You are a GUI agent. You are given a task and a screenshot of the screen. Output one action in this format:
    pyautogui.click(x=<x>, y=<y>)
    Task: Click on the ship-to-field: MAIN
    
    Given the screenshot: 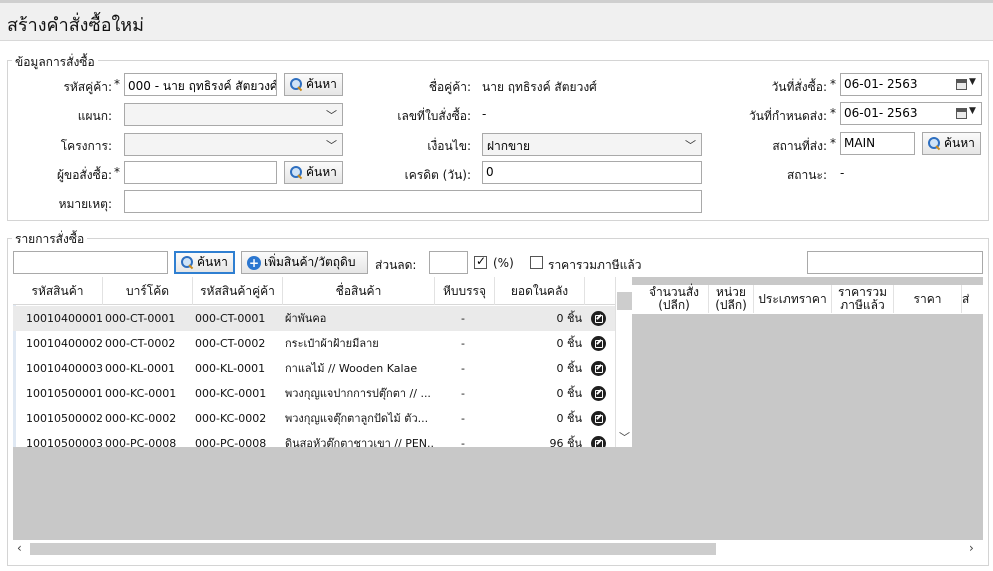 What is the action you would take?
    pyautogui.click(x=877, y=143)
    